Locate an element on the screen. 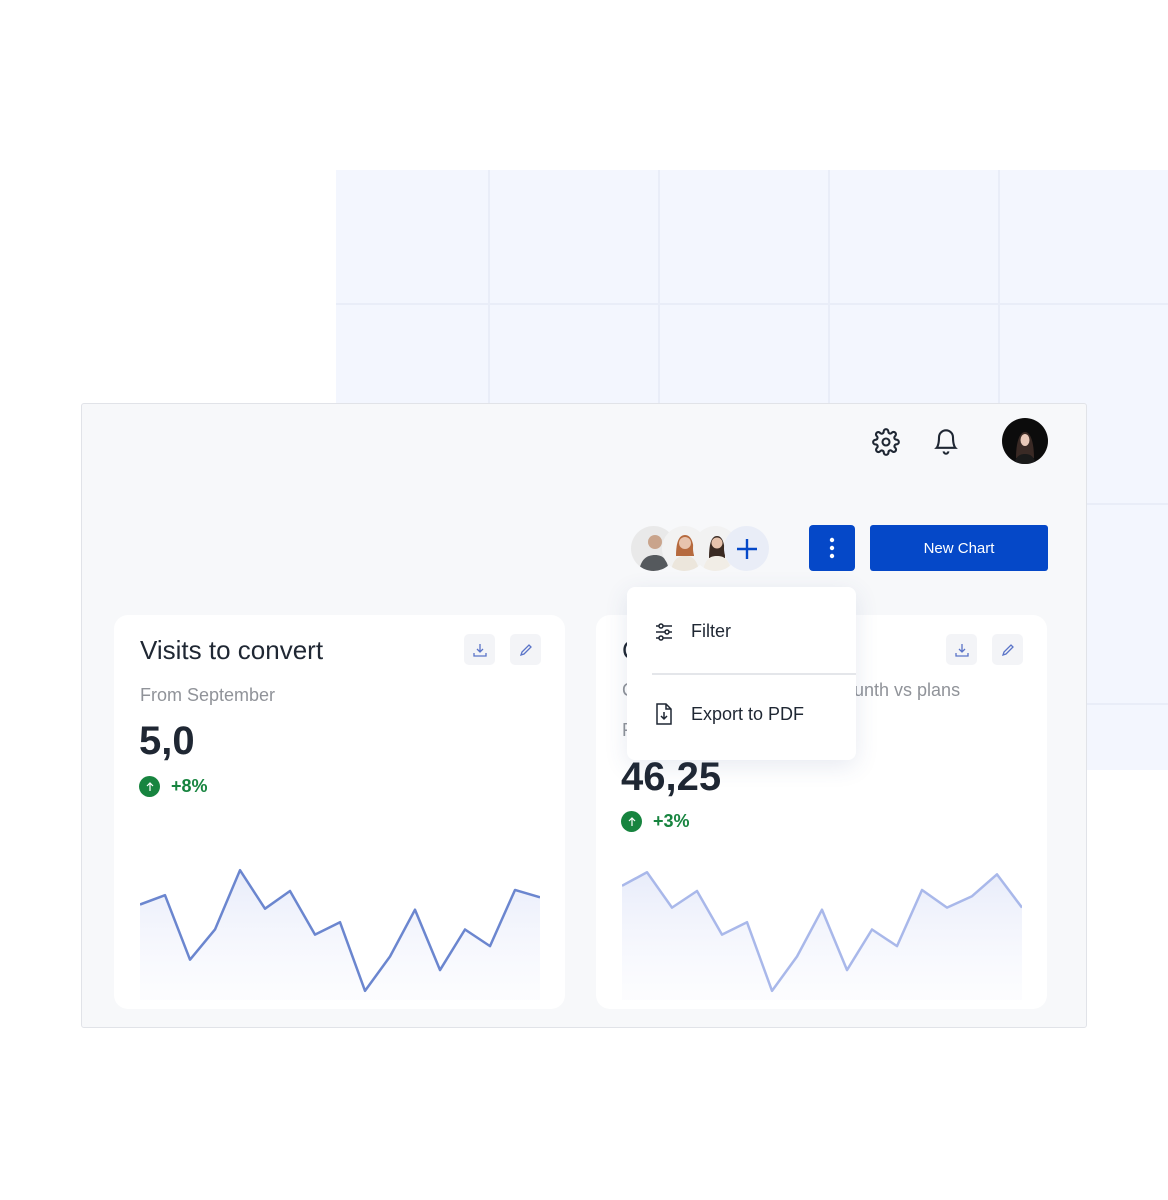  delta-badge: +3% is located at coordinates (655, 821).